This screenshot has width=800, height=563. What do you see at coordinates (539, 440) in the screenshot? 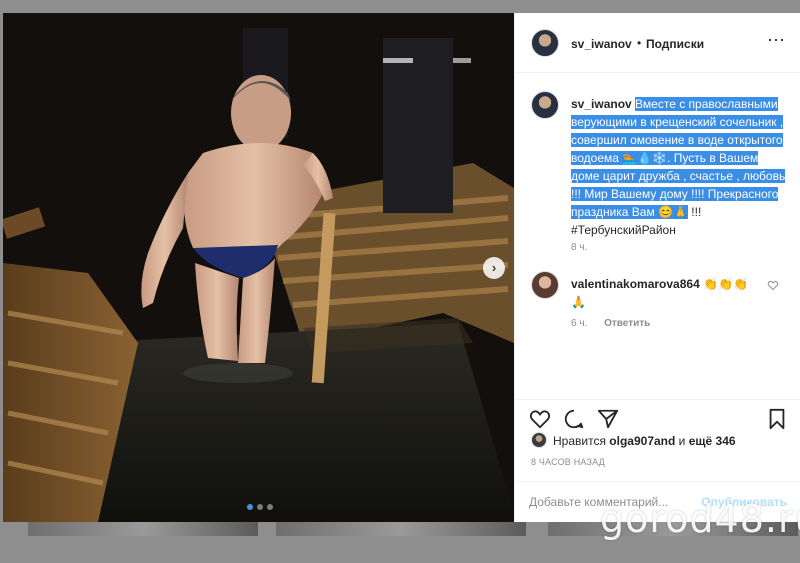
I see `liker-avatar` at bounding box center [539, 440].